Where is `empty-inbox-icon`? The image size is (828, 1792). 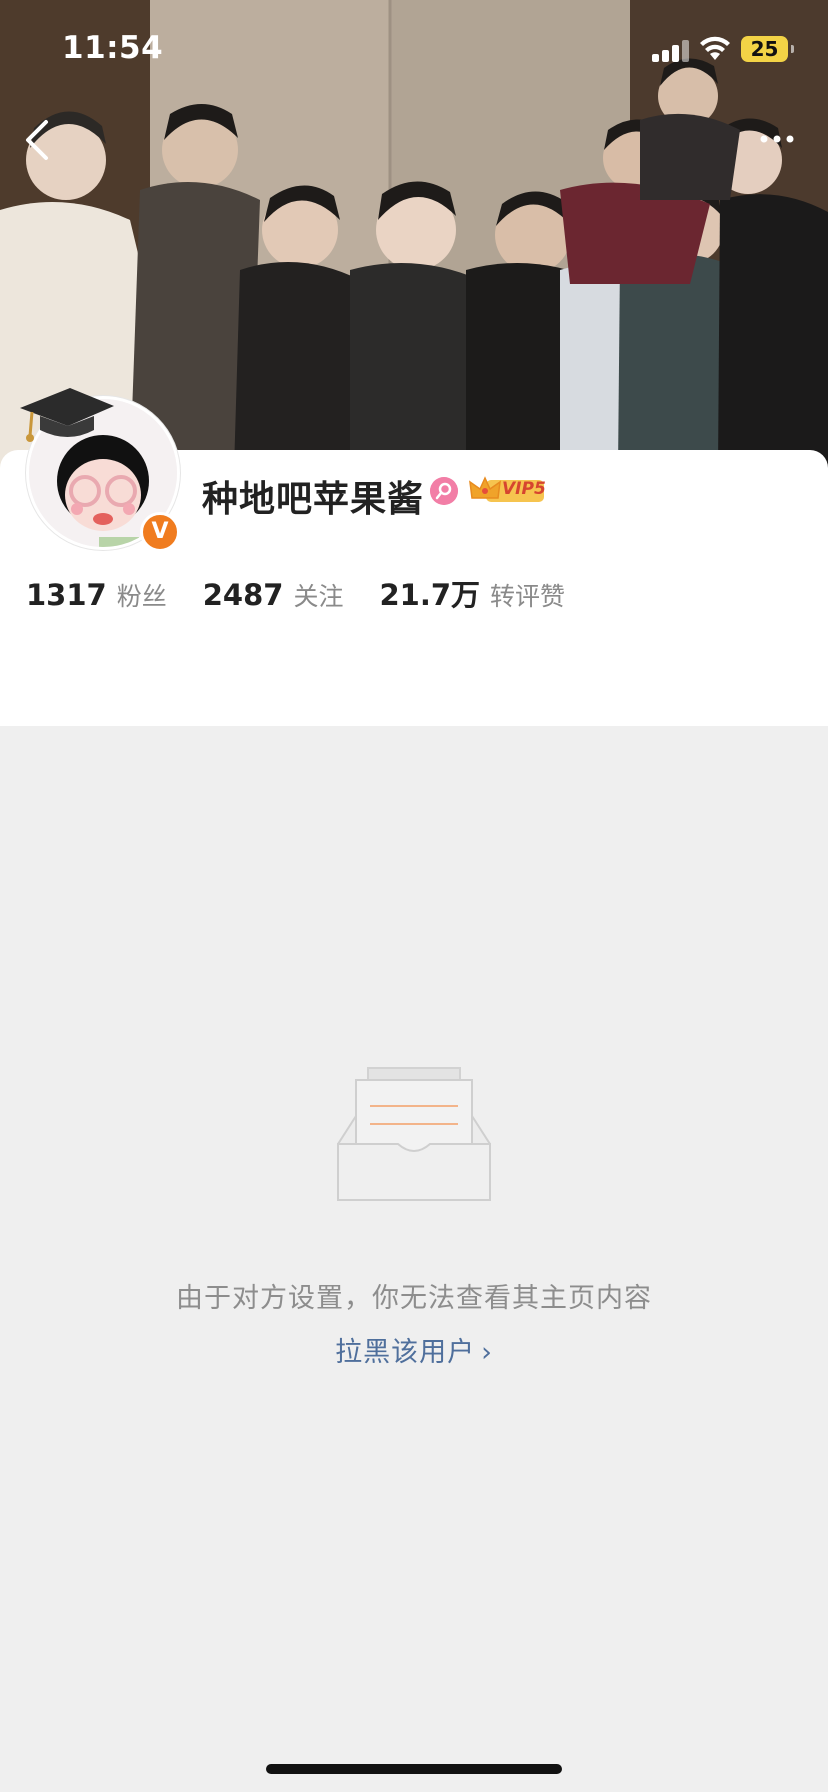 empty-inbox-icon is located at coordinates (414, 1134).